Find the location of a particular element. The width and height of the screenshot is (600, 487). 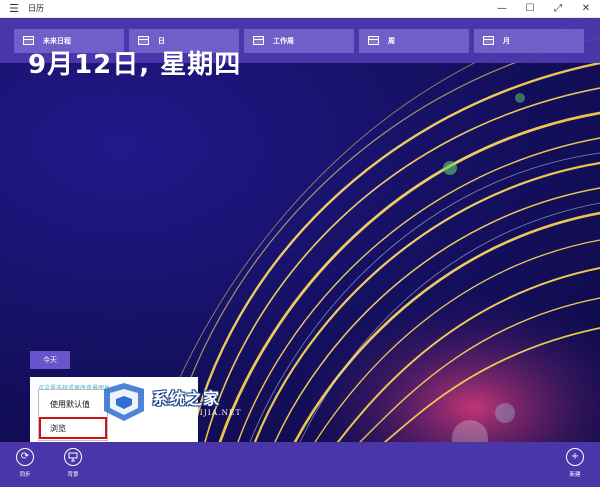

work-week-icon is located at coordinates (258, 40).